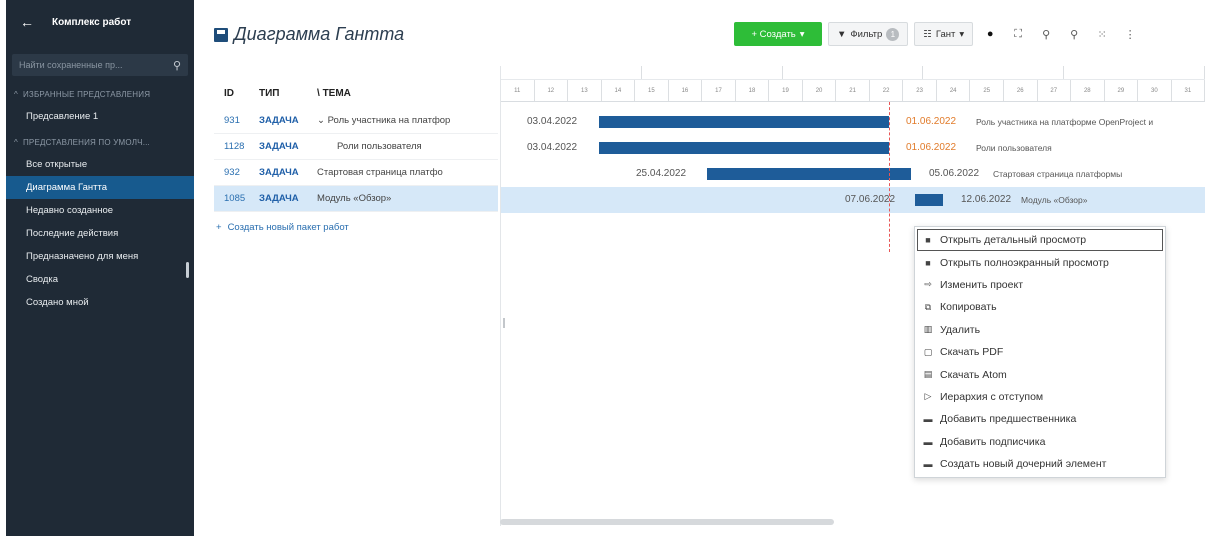  Describe the element at coordinates (1040, 397) in the screenshot. I see `menu-item-indent-hierarchy: ▷ Иерархия с отступом` at that location.